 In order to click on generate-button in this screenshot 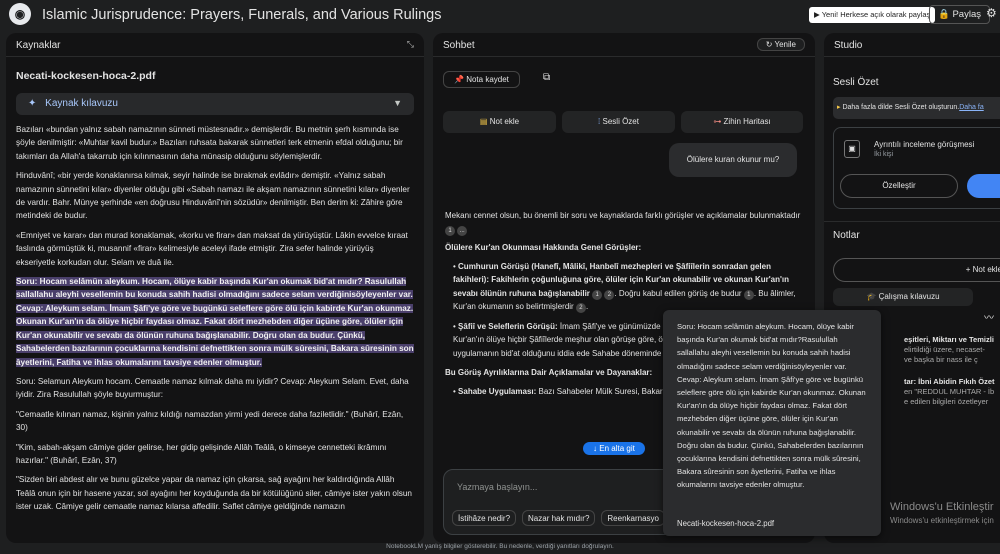, I will do `click(983, 186)`.